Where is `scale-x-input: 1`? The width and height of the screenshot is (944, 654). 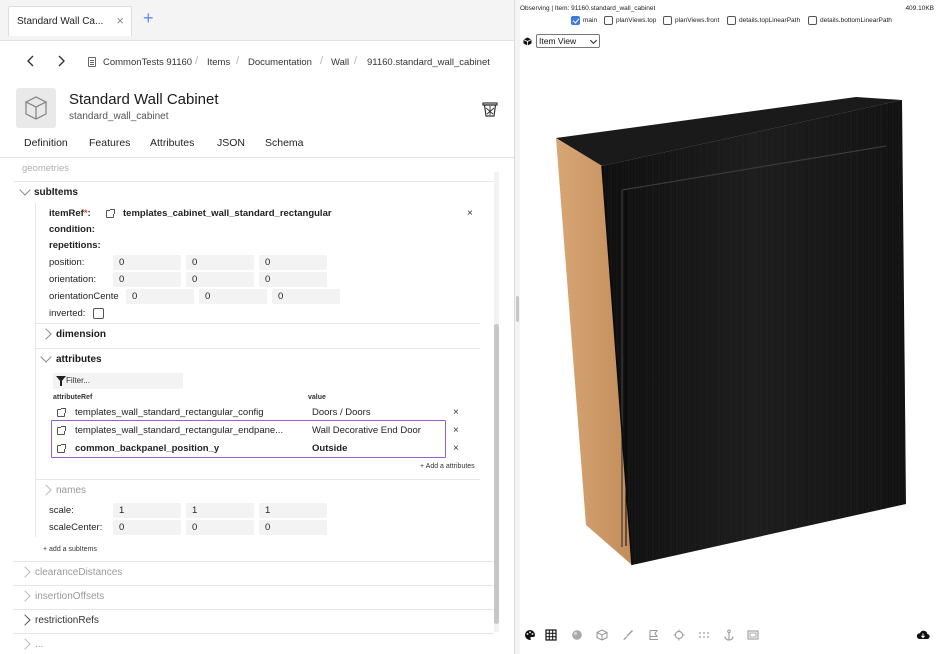
scale-x-input: 1 is located at coordinates (147, 510).